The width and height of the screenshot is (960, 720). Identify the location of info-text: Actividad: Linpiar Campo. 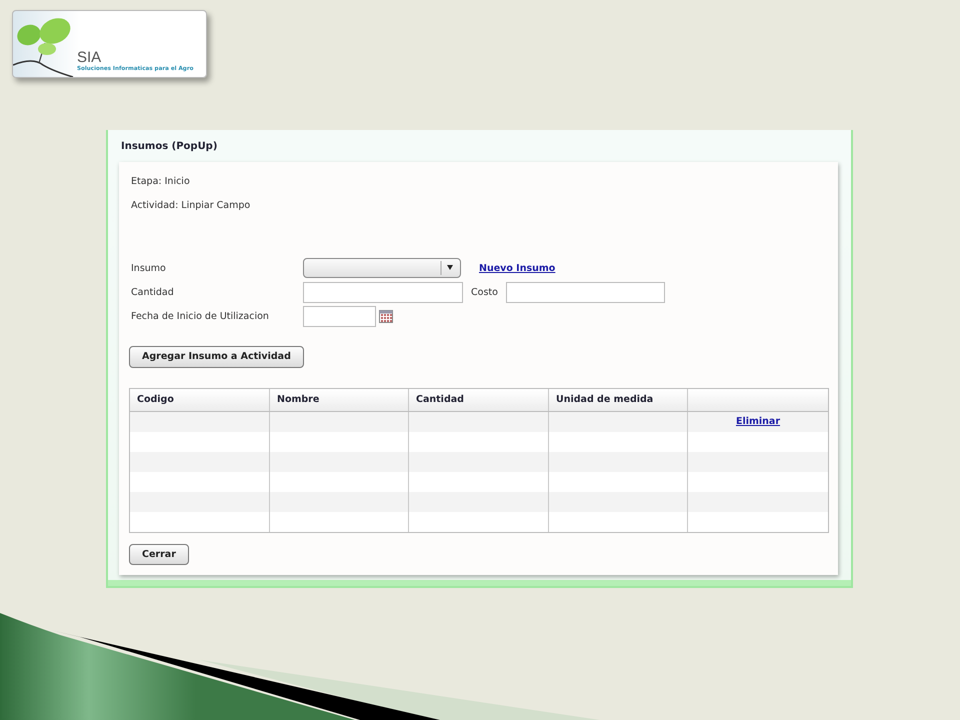
(191, 205).